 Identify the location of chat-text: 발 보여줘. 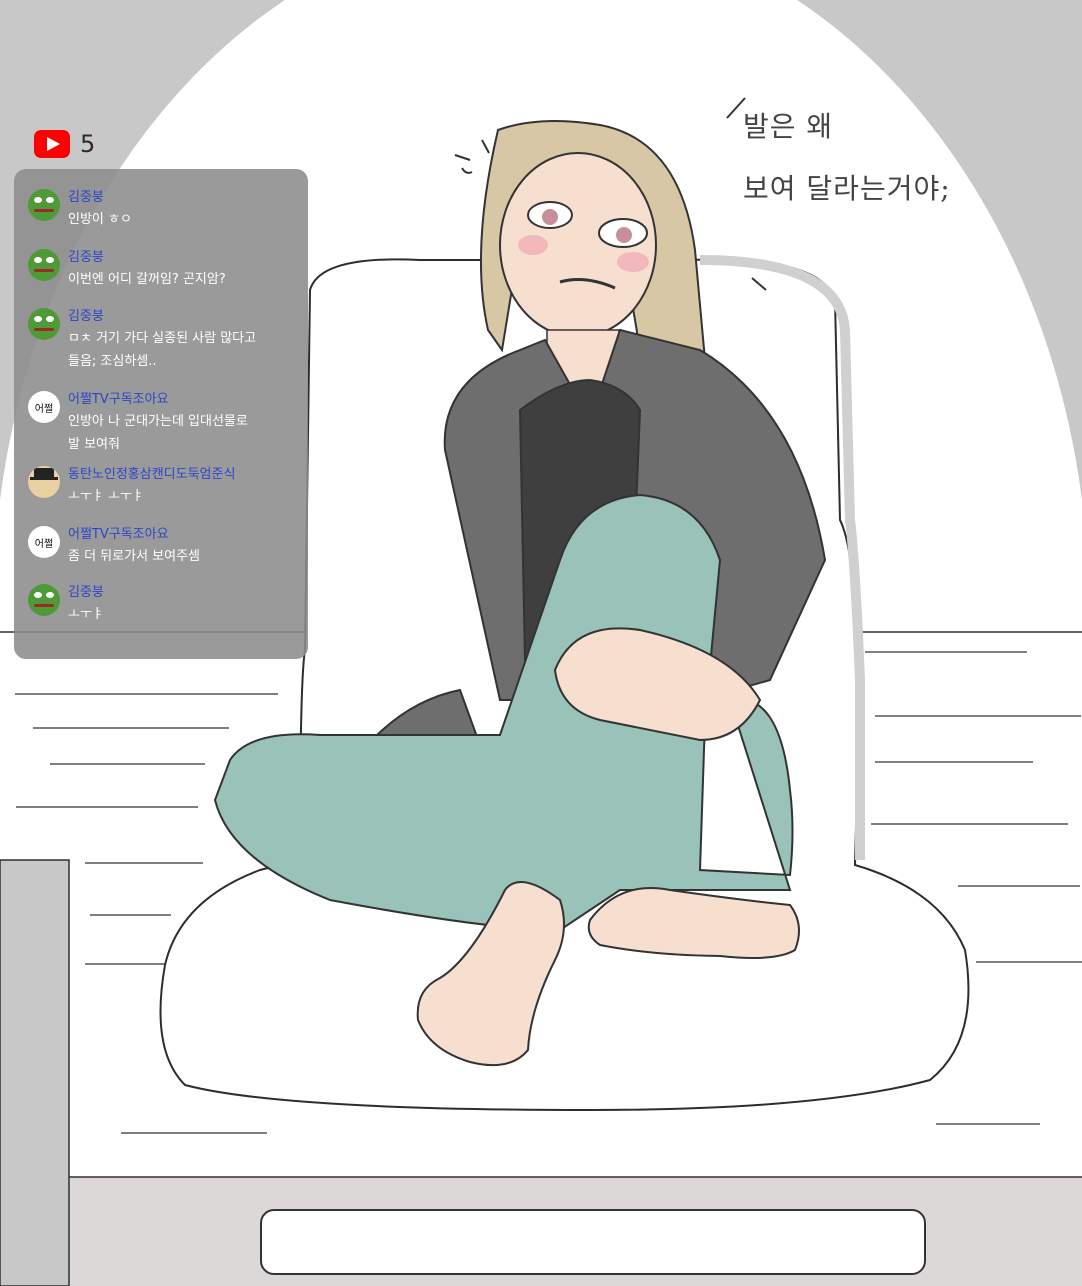
(94, 444).